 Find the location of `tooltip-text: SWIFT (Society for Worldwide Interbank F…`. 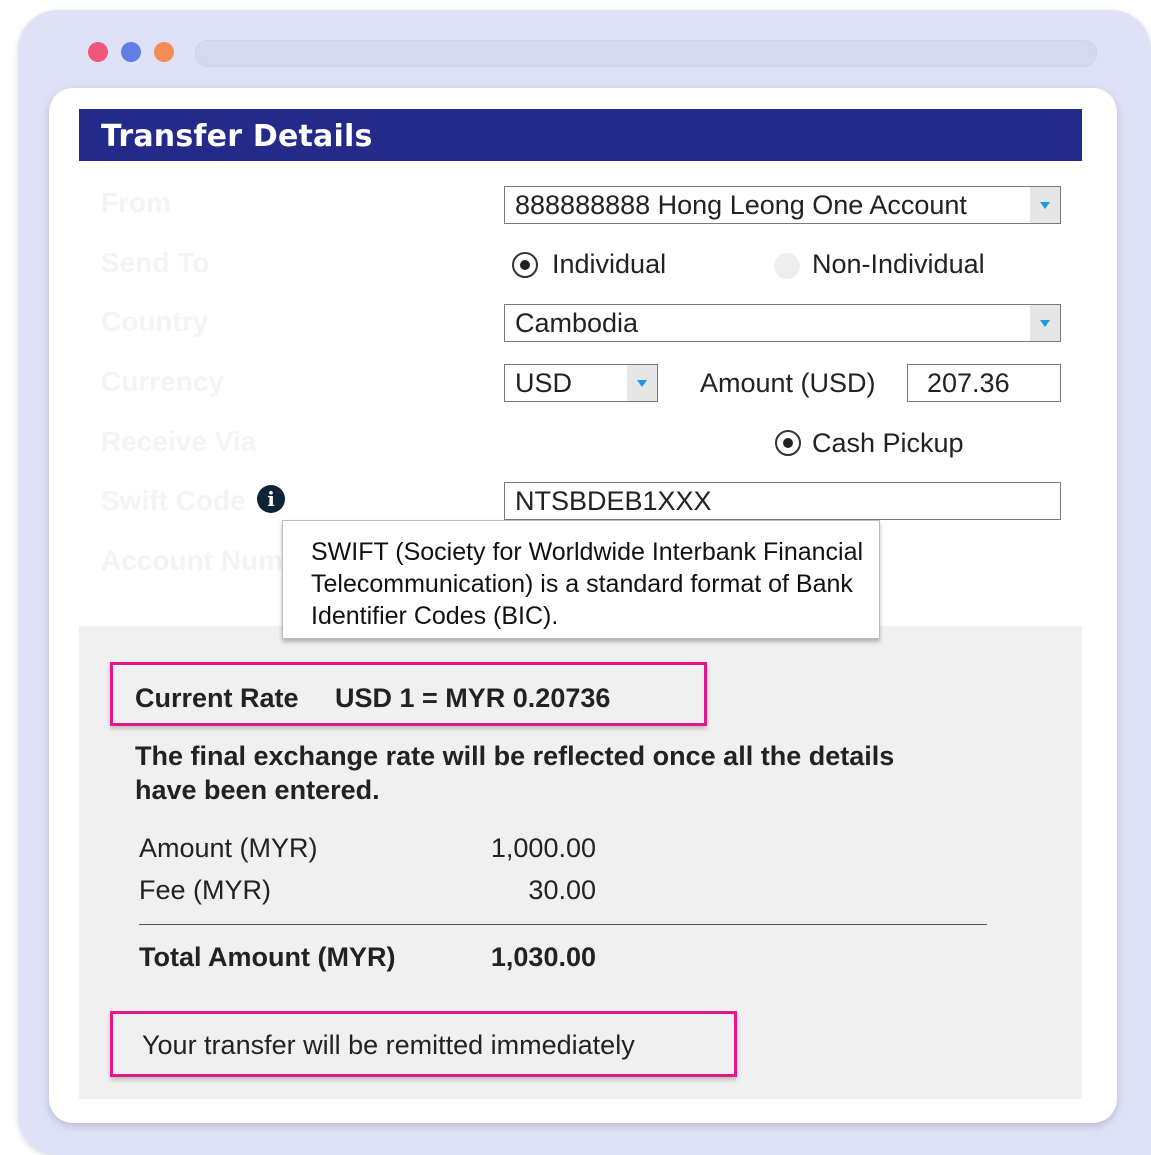

tooltip-text: SWIFT (Society for Worldwide Interbank F… is located at coordinates (587, 584).